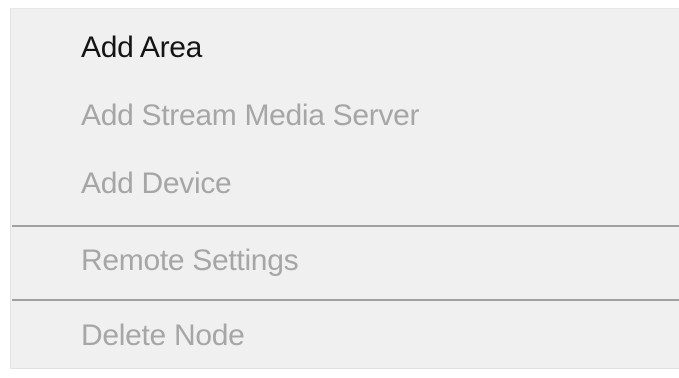 The height and width of the screenshot is (378, 679). What do you see at coordinates (250, 116) in the screenshot?
I see `menu-item-add-stream-media-server: Add Stream Media Server` at bounding box center [250, 116].